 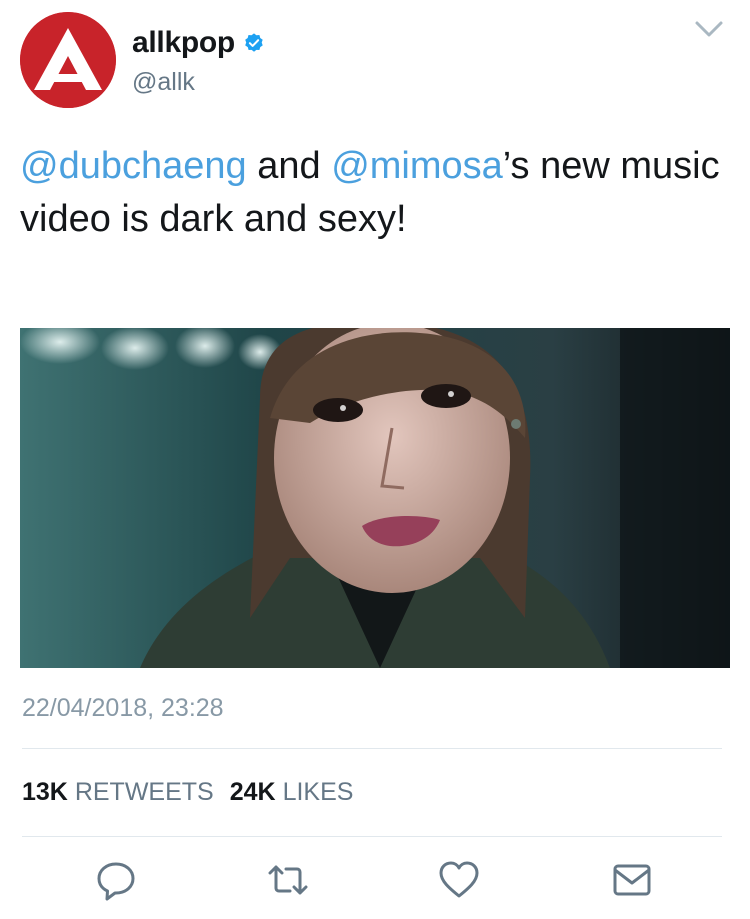 I want to click on reply-icon, so click(x=116, y=880).